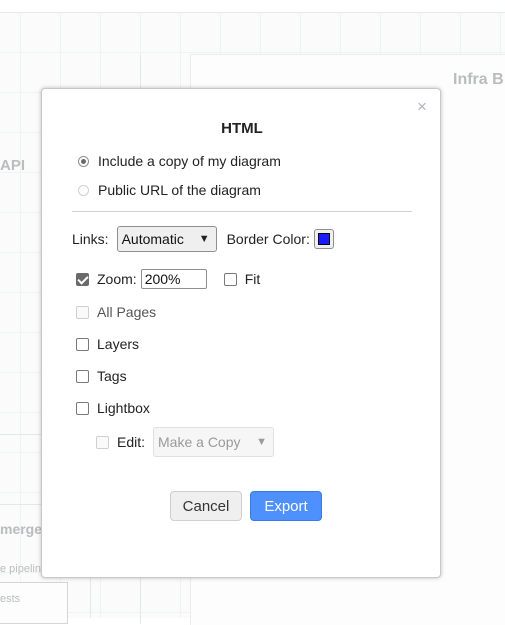 The height and width of the screenshot is (625, 505). Describe the element at coordinates (131, 442) in the screenshot. I see `edit-label: Edit:` at that location.